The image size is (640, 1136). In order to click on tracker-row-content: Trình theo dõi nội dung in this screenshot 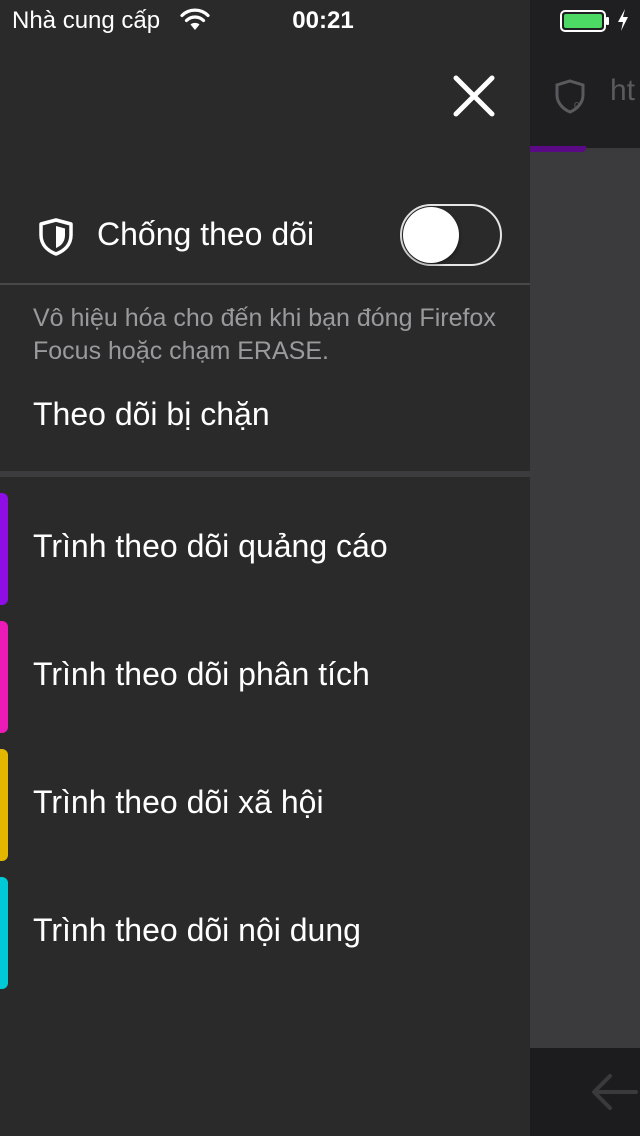, I will do `click(265, 933)`.